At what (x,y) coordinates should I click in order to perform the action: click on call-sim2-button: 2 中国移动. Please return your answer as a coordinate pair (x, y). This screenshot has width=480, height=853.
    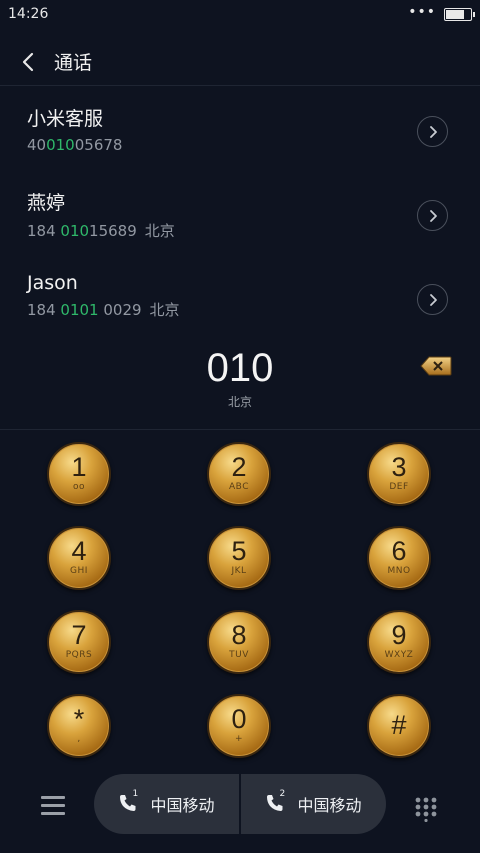
    Looking at the image, I should click on (313, 804).